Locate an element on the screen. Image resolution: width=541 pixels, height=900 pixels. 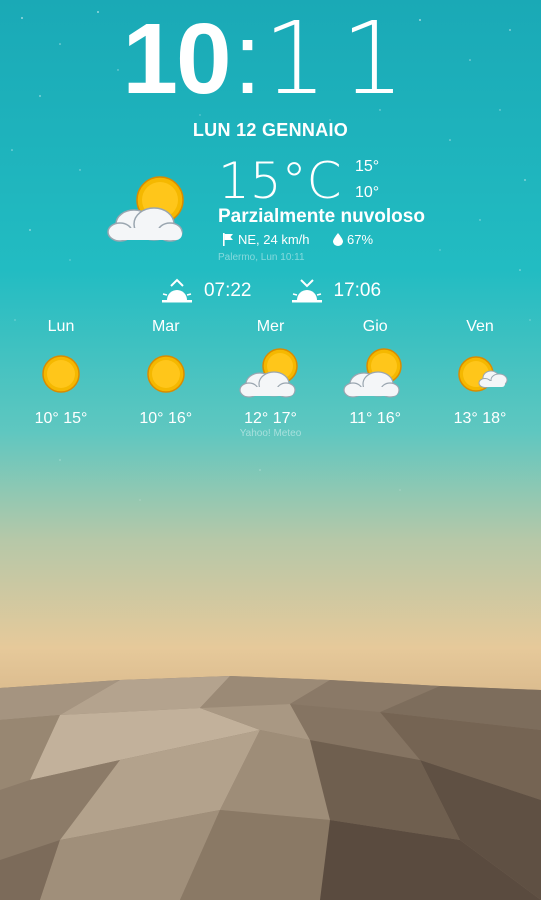
provider-credit: Yahoo! Meteo is located at coordinates (270, 433).